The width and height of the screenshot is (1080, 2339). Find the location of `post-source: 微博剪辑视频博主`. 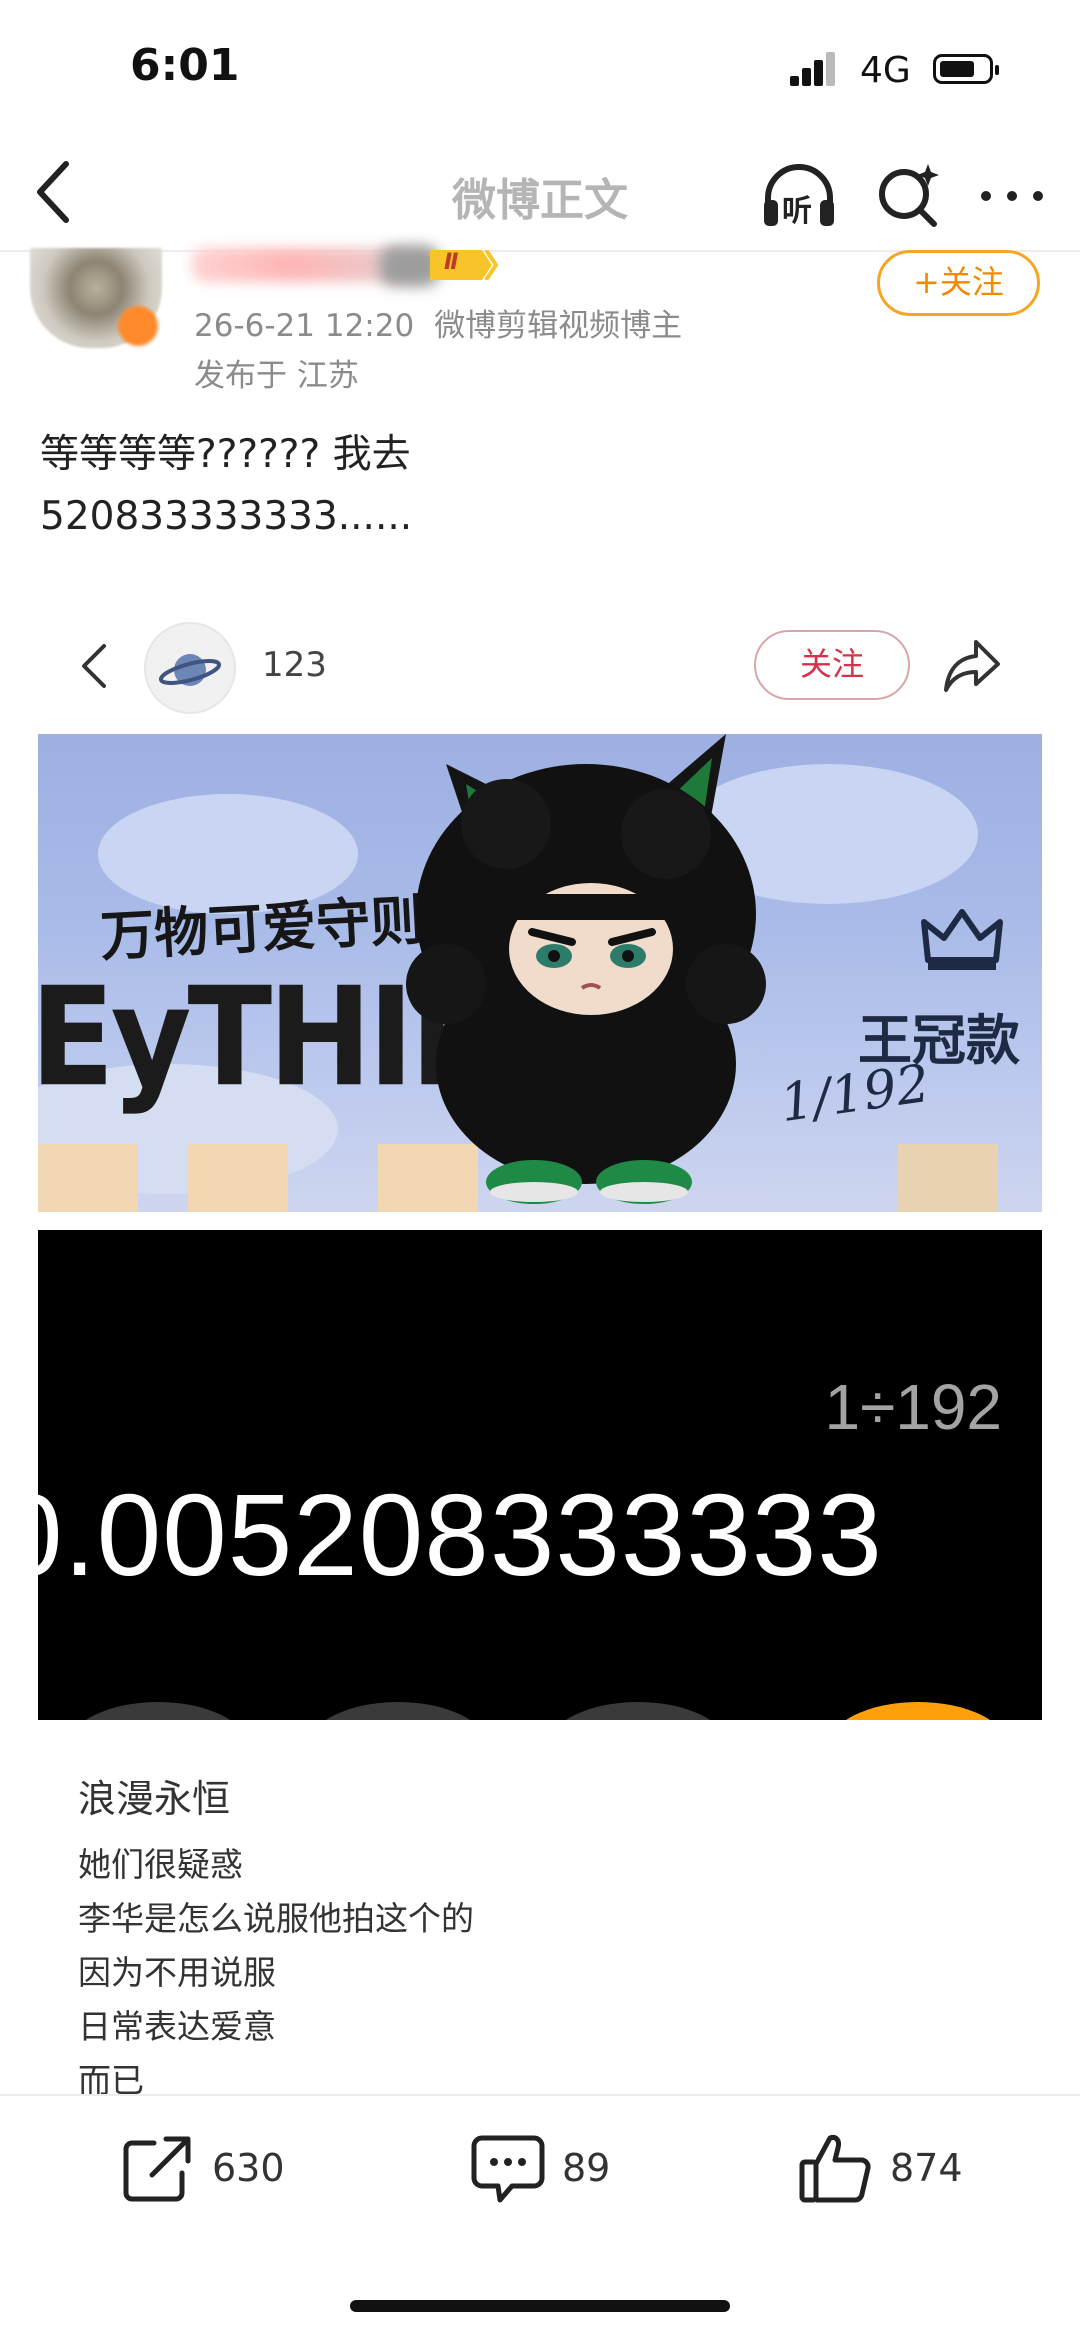

post-source: 微博剪辑视频博主 is located at coordinates (558, 326).